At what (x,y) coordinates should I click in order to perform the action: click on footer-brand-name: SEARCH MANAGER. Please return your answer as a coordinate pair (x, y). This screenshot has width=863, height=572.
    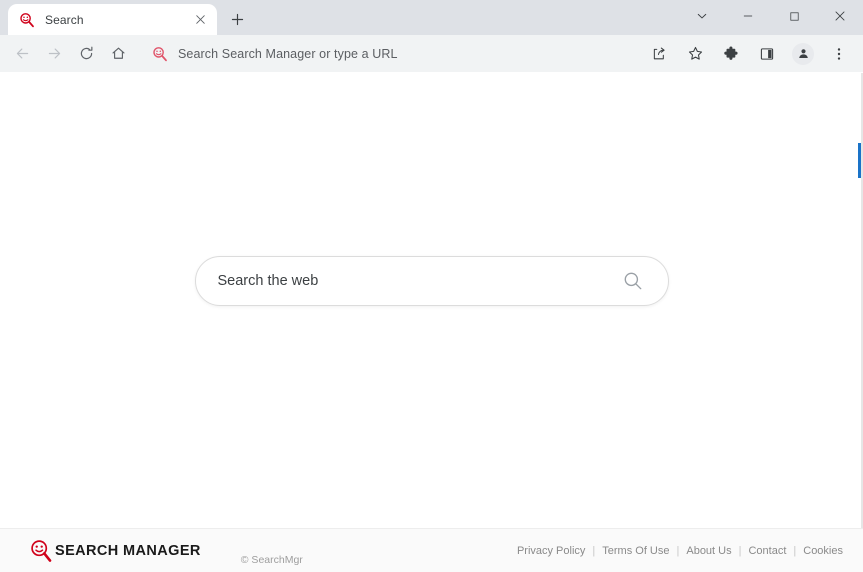
    Looking at the image, I should click on (128, 550).